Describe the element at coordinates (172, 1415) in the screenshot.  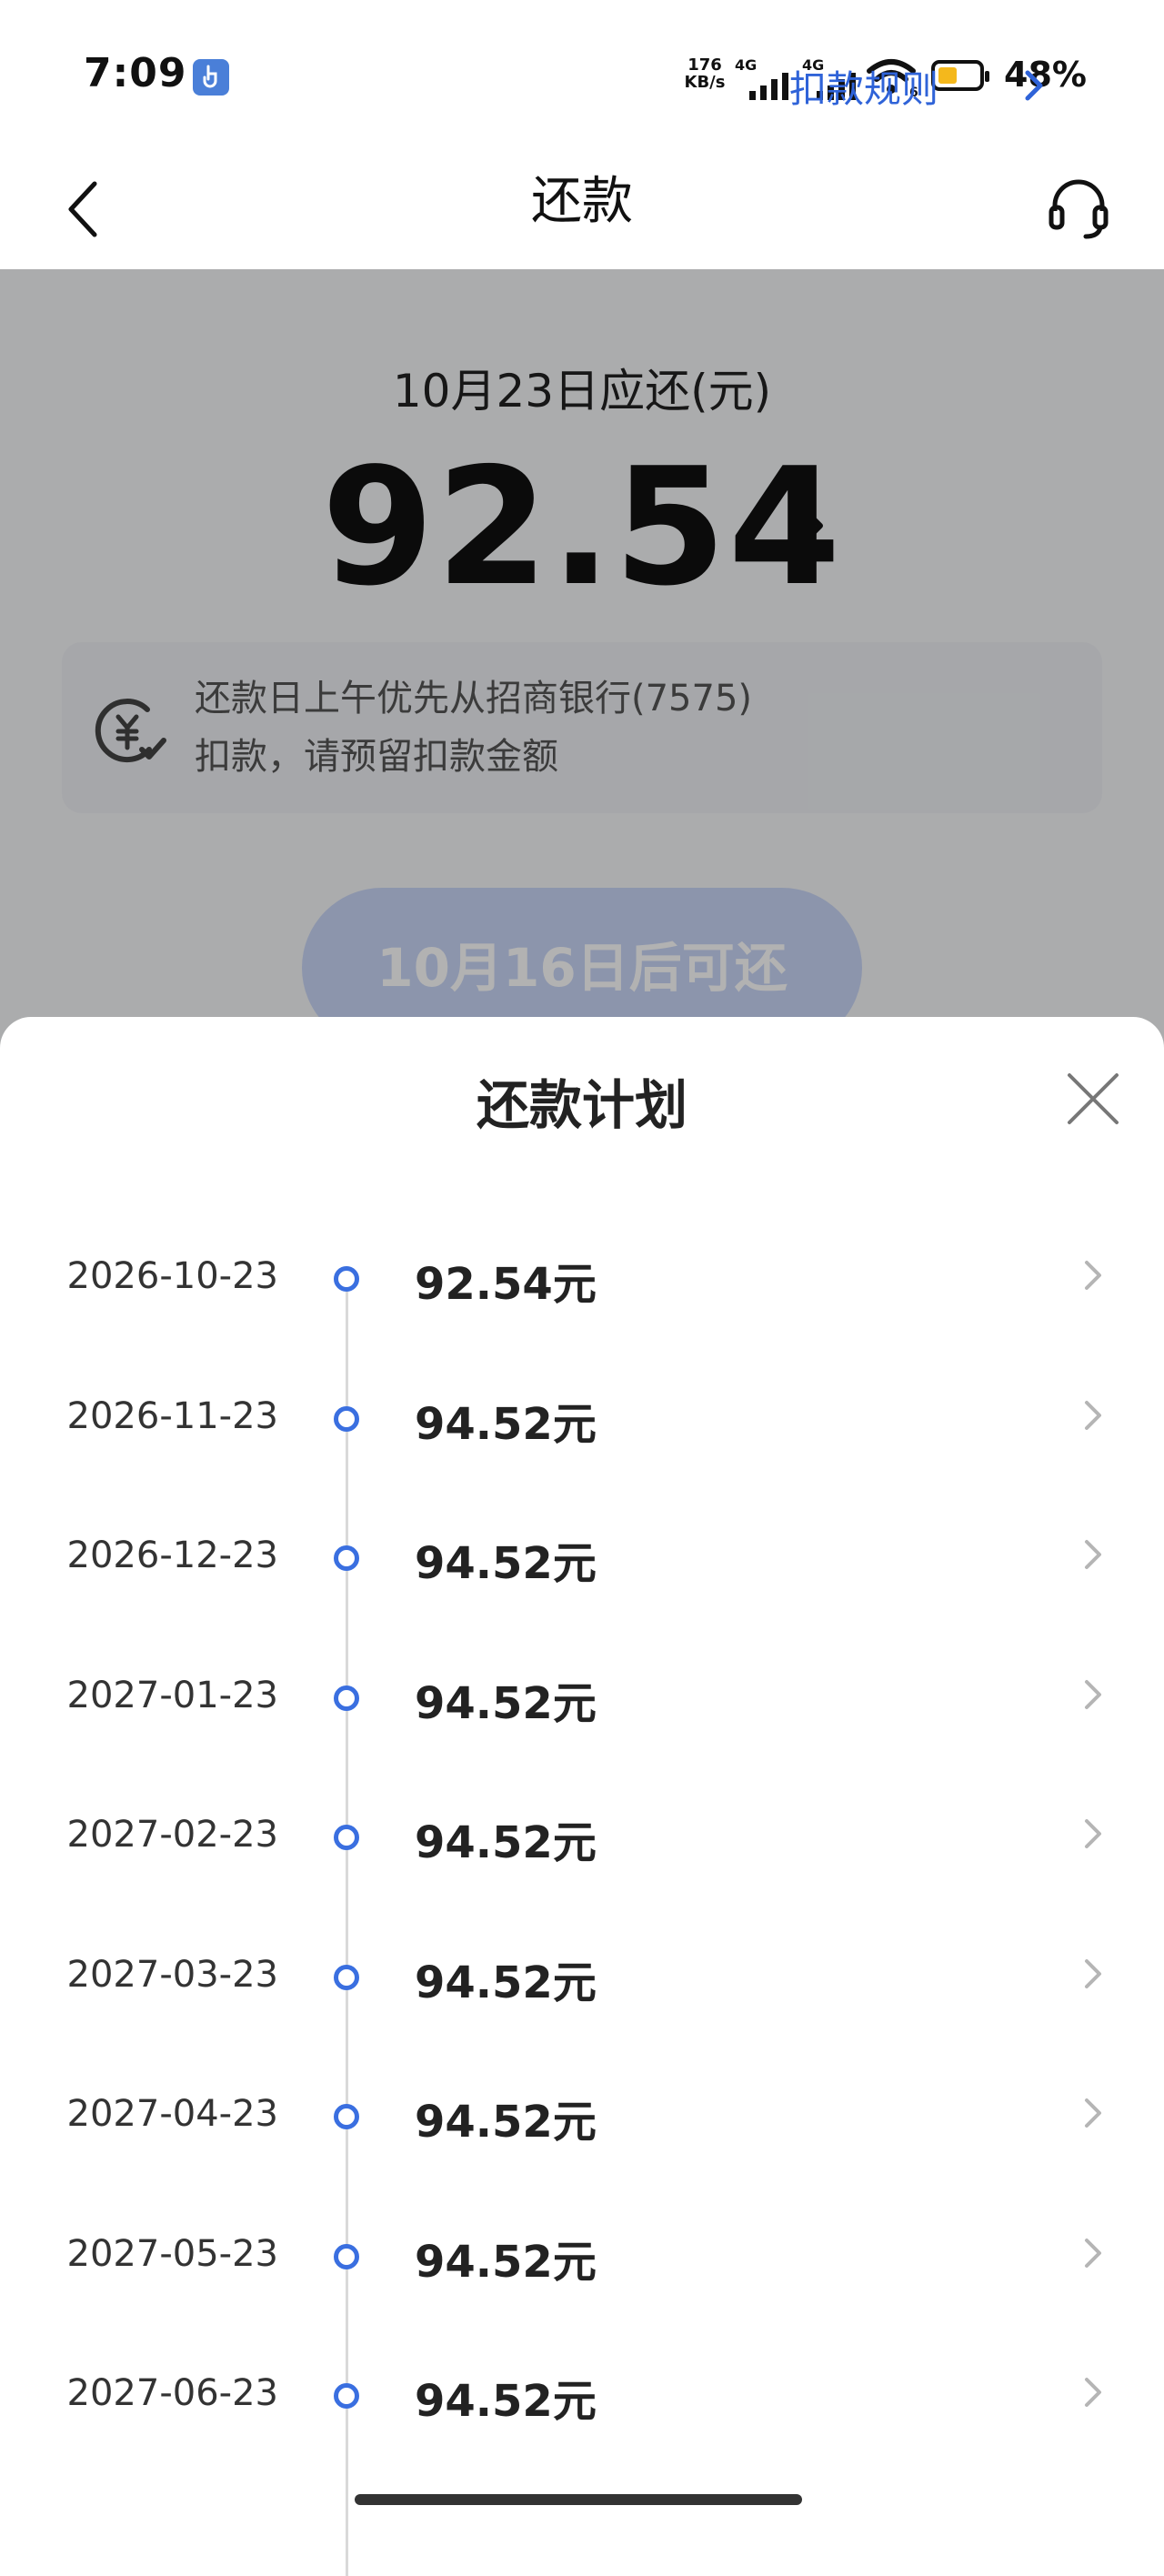
I see `plan-date: 2026-11-23` at that location.